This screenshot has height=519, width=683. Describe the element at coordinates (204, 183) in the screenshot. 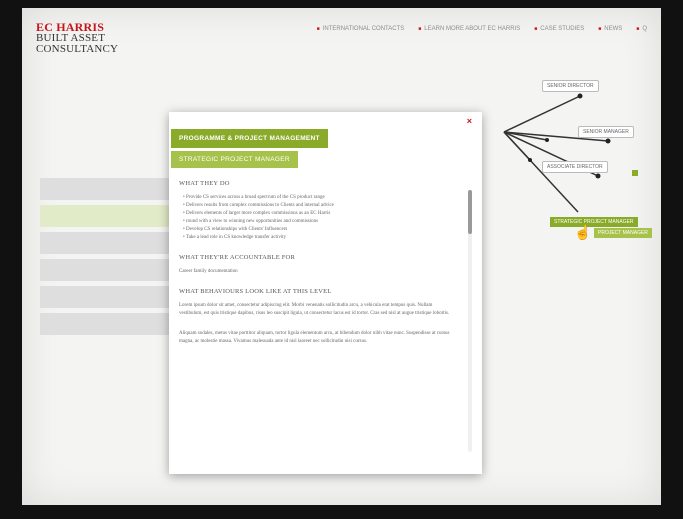

I see `section-heading-what: WHAT THEY DO` at that location.